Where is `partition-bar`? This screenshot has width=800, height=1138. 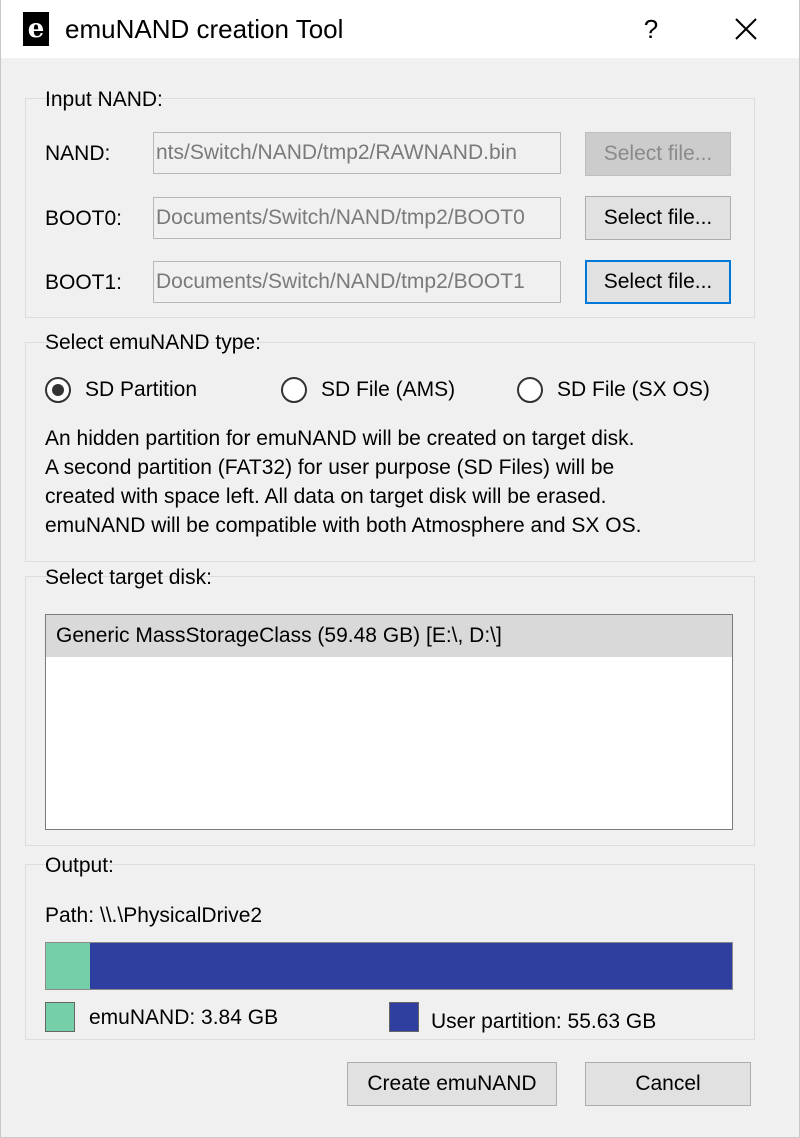
partition-bar is located at coordinates (389, 966).